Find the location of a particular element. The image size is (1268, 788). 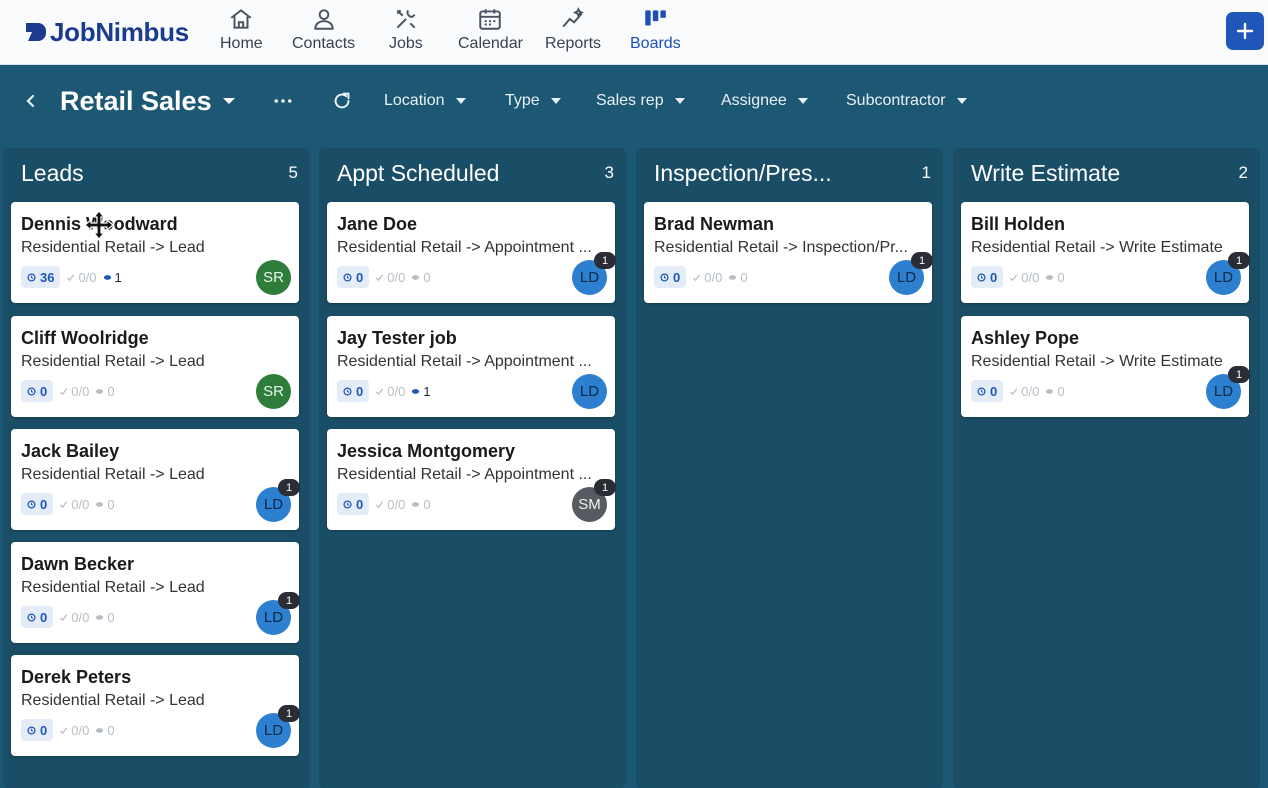

nav-reports: Reports is located at coordinates (573, 32).